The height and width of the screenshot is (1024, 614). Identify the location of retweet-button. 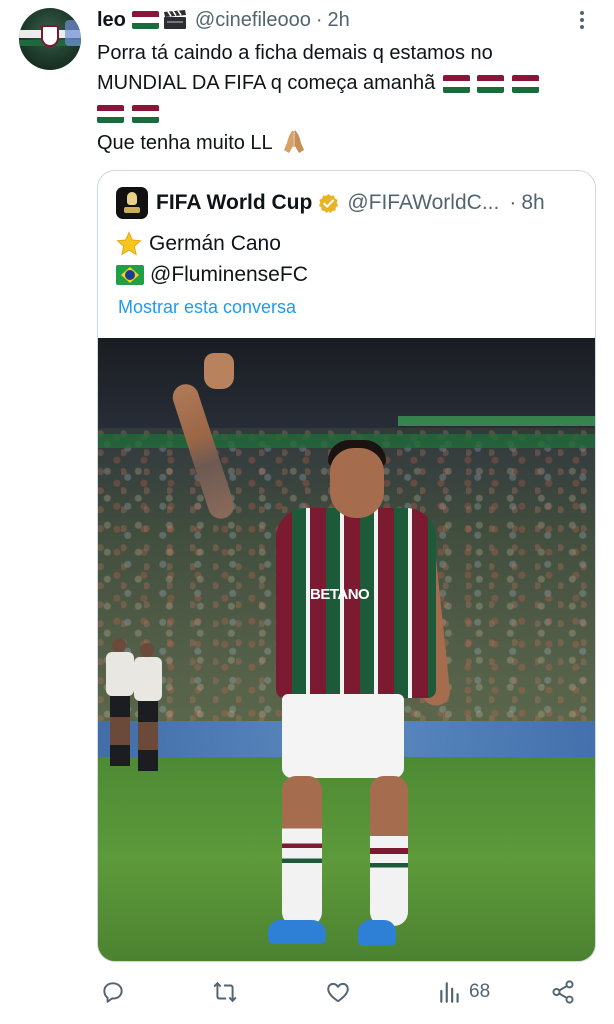
(225, 992).